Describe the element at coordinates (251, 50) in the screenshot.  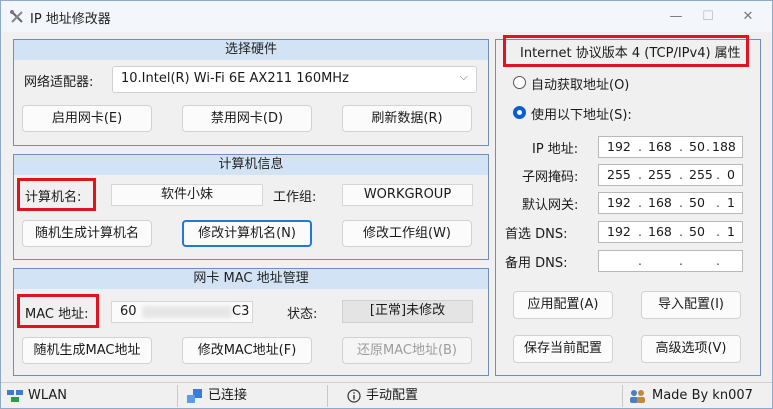
I see `hardware-group-title: 选择硬件` at that location.